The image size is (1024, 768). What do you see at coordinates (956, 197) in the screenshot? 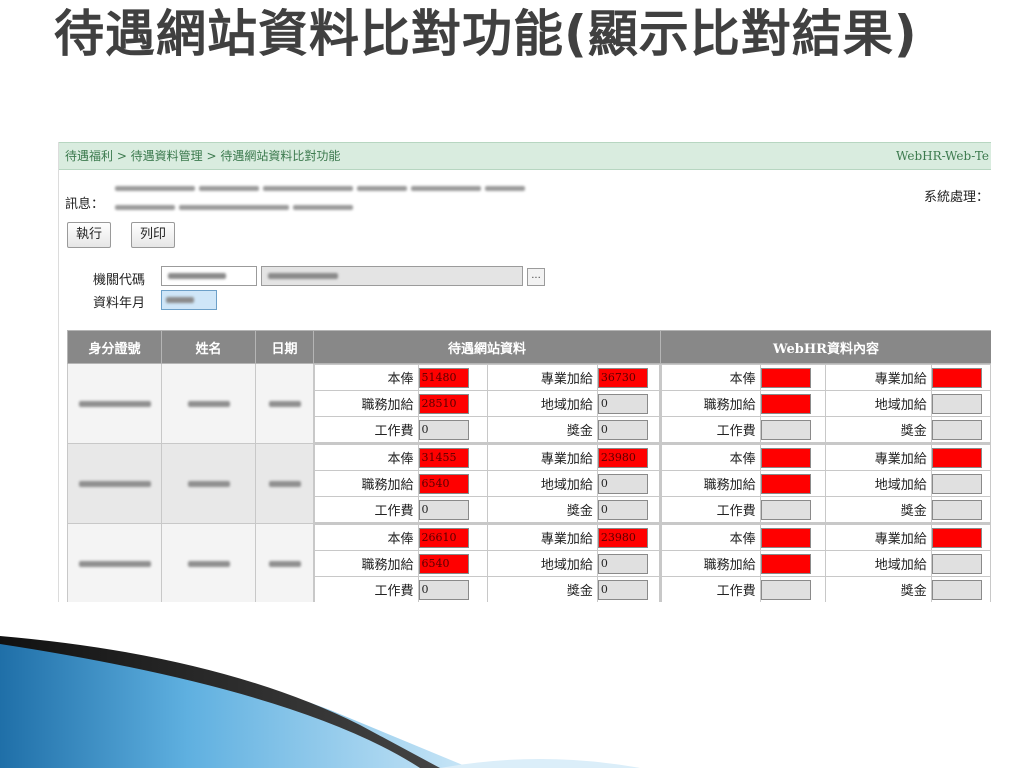
I see `system-process-label: 系統處理：` at bounding box center [956, 197].